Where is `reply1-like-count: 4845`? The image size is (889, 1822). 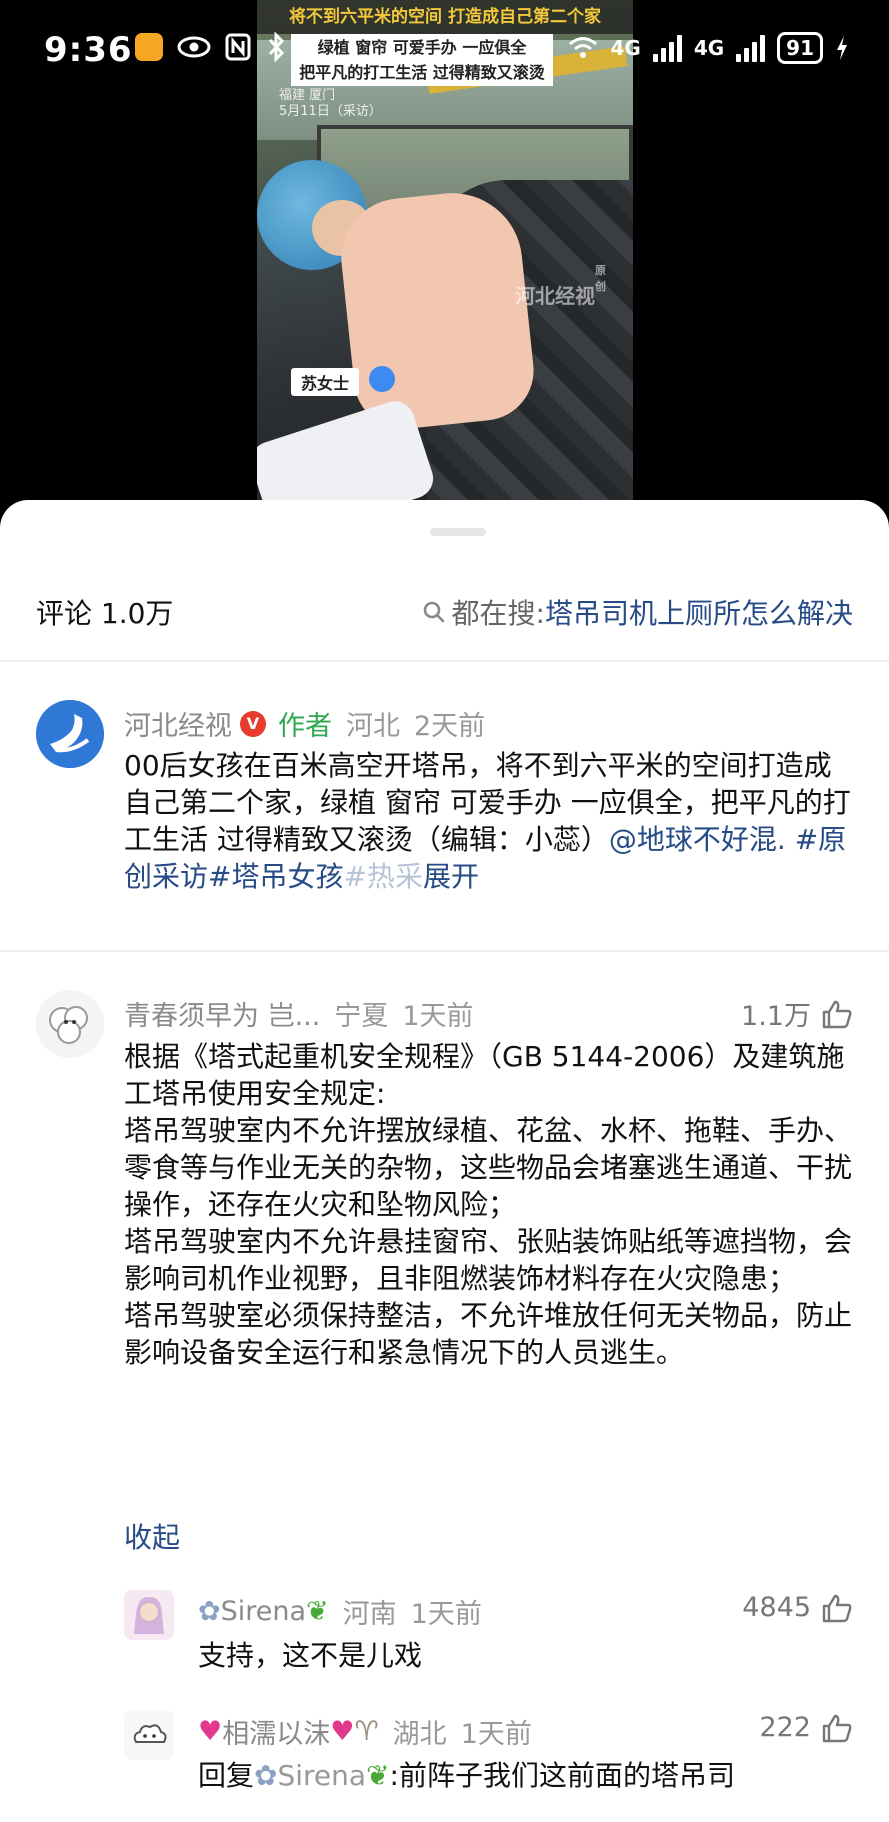
reply1-like-count: 4845 is located at coordinates (776, 1607).